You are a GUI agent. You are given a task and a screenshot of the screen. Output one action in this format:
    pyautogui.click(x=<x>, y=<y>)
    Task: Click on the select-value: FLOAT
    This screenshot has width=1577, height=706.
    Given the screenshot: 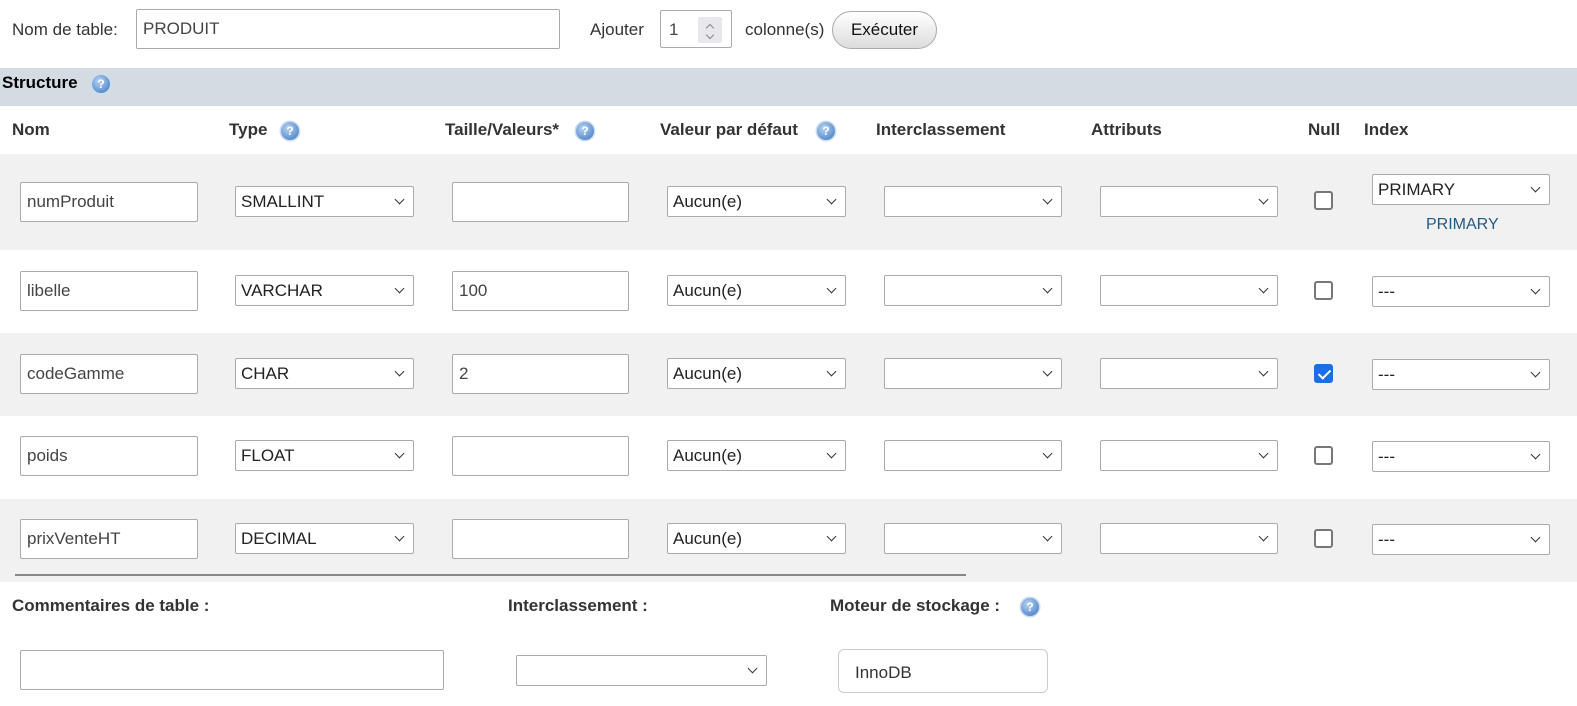 What is the action you would take?
    pyautogui.click(x=268, y=455)
    